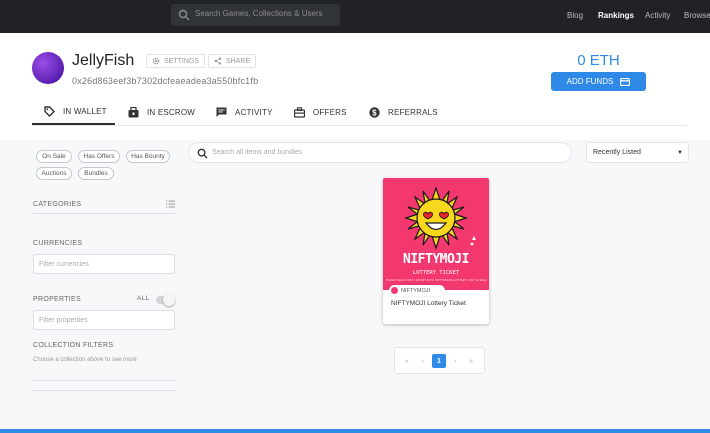 This screenshot has width=710, height=433. Describe the element at coordinates (73, 345) in the screenshot. I see `collection-filters-title: COLLECTION FILTERS` at that location.